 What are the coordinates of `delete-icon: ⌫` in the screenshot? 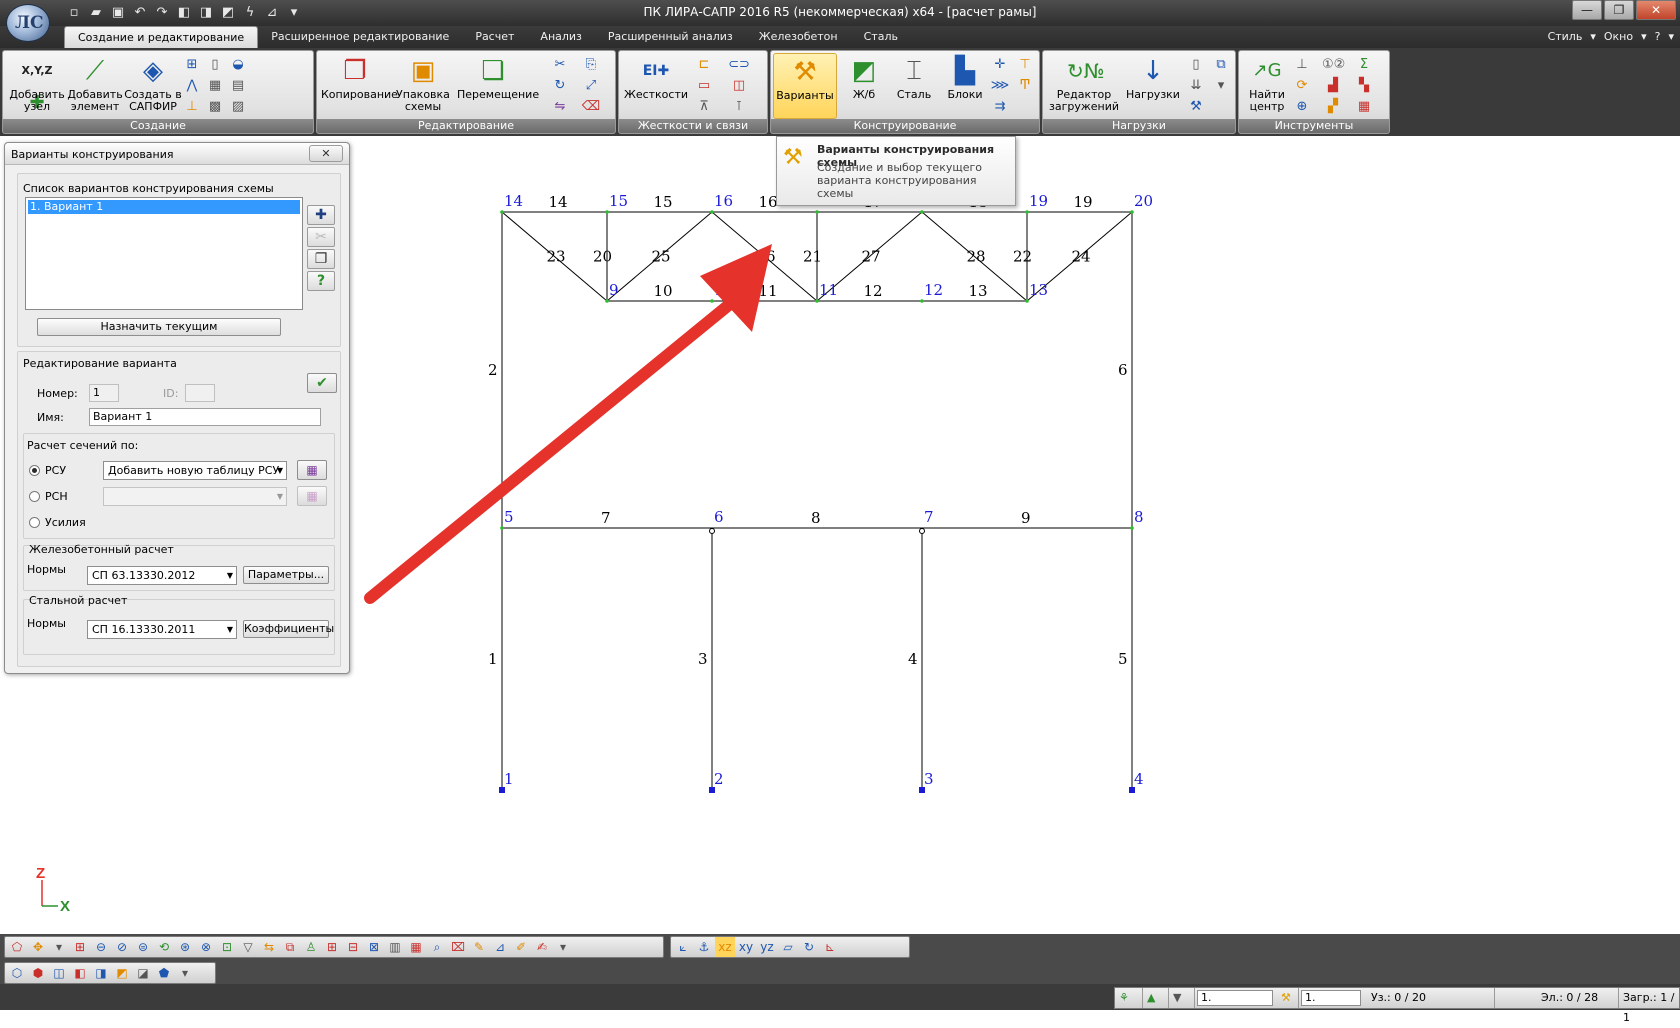 It's located at (591, 107).